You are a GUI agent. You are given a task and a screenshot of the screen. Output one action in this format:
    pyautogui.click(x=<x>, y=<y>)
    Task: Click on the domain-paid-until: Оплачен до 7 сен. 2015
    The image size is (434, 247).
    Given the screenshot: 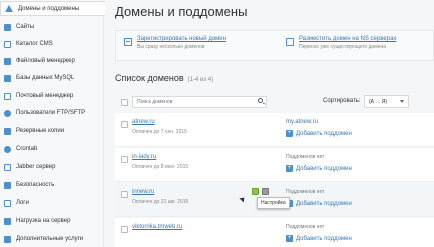 What is the action you would take?
    pyautogui.click(x=159, y=132)
    